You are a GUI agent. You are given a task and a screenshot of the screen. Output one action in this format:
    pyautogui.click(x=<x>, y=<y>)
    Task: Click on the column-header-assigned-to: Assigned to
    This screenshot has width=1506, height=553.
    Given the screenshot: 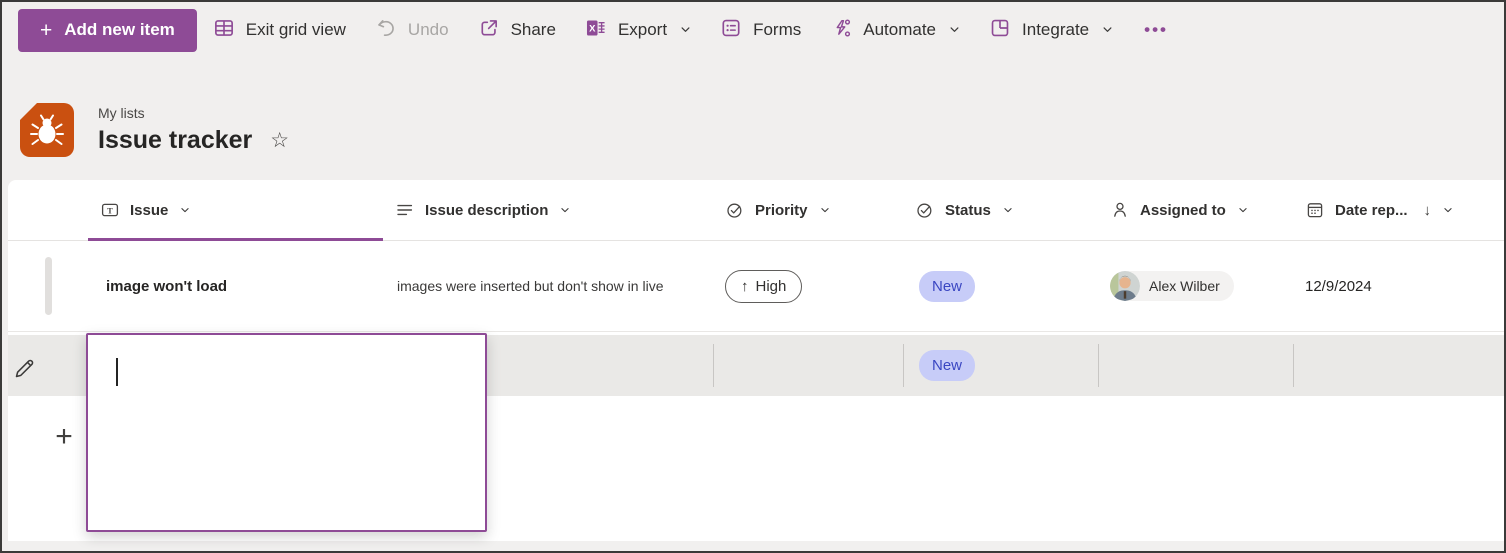 What is the action you would take?
    pyautogui.click(x=1195, y=210)
    